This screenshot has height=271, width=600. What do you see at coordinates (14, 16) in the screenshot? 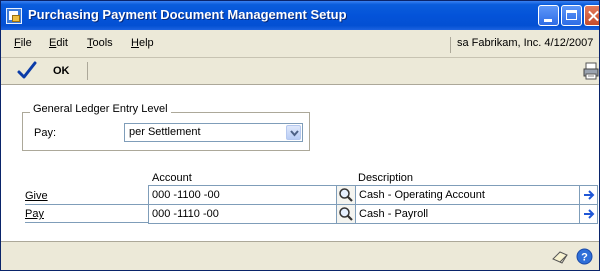
I see `app-icon` at bounding box center [14, 16].